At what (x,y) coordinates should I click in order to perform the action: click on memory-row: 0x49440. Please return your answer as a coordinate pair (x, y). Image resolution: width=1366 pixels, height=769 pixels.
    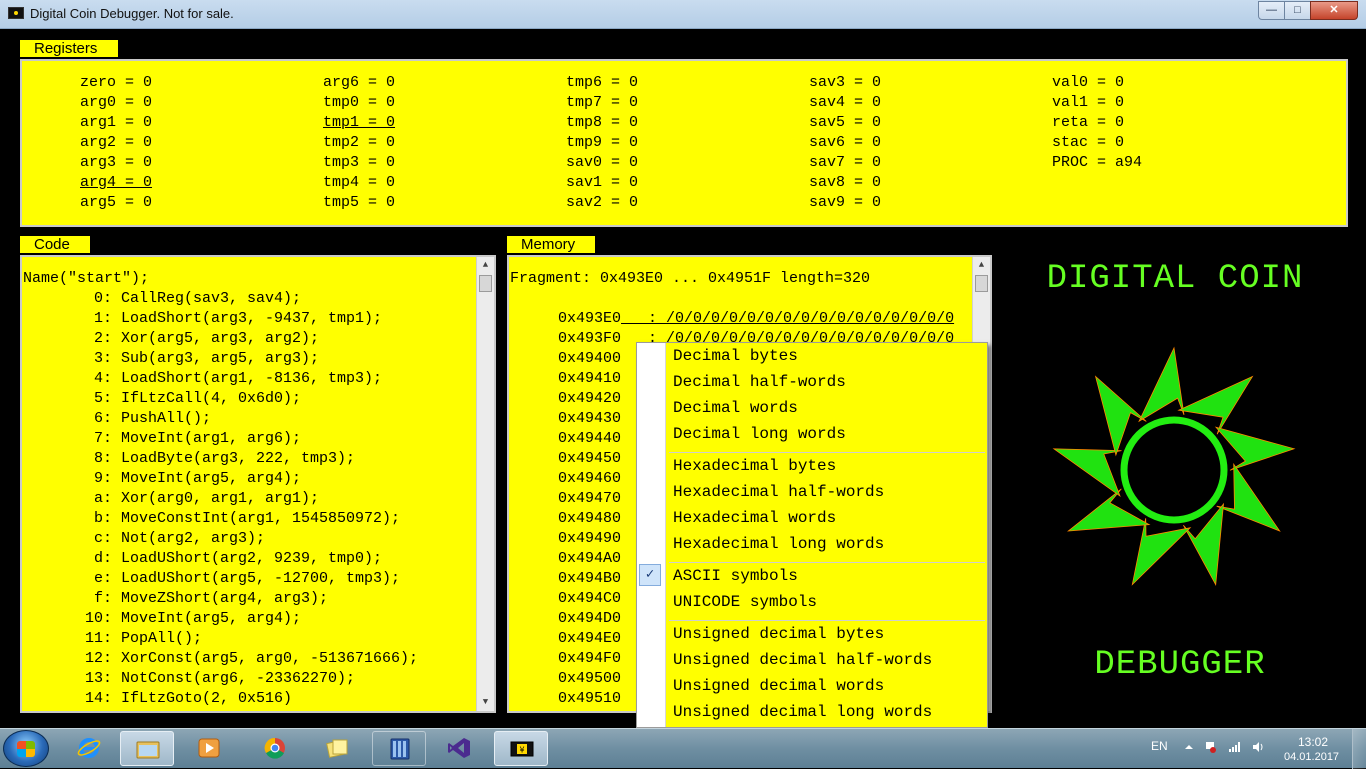
    Looking at the image, I should click on (589, 439).